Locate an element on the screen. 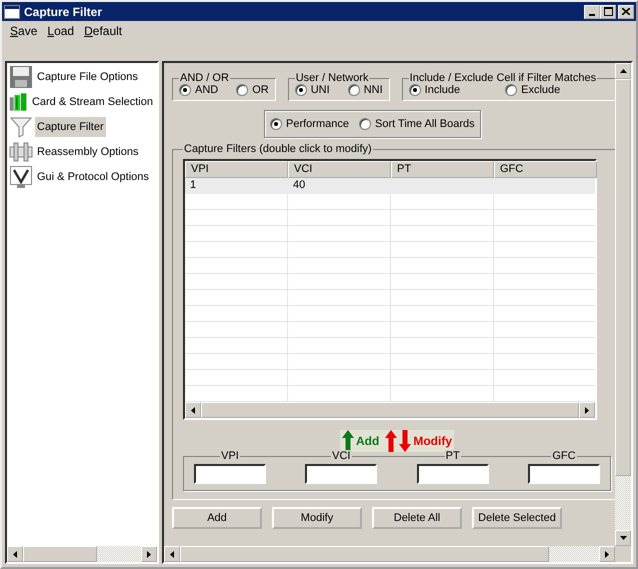 This screenshot has height=569, width=638. scroll-down-button is located at coordinates (623, 538).